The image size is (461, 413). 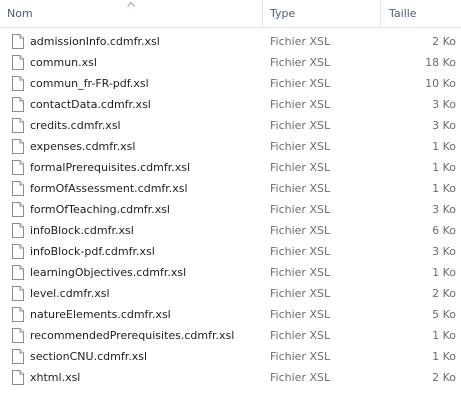 I want to click on file-row: expenses.cdmfr.xsl Fichier XSL 1 Ko, so click(x=230, y=146).